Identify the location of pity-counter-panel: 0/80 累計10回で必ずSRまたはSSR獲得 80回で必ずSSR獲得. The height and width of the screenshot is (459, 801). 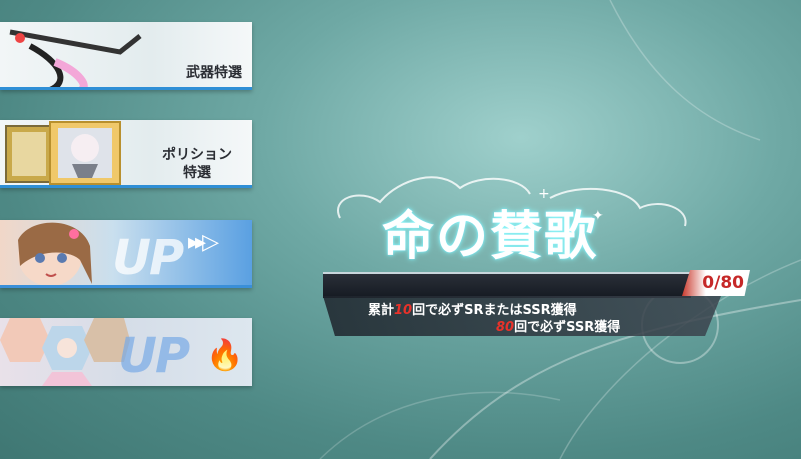
(534, 302).